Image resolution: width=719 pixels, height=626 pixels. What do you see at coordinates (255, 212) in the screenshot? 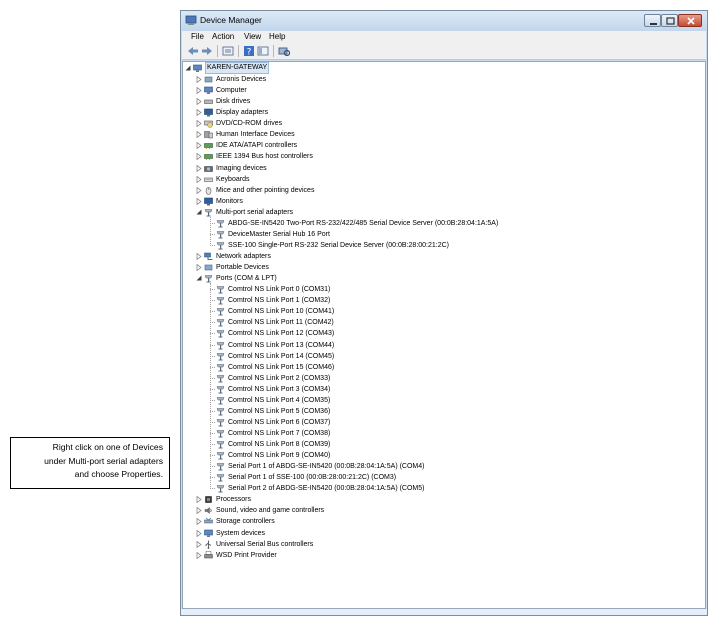
I see `tree-item-label: Multi-port serial adapters` at bounding box center [255, 212].